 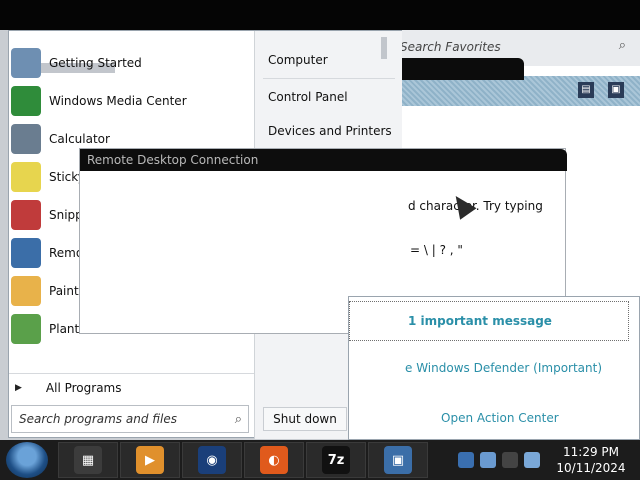 I want to click on display-icon, so click(x=510, y=460).